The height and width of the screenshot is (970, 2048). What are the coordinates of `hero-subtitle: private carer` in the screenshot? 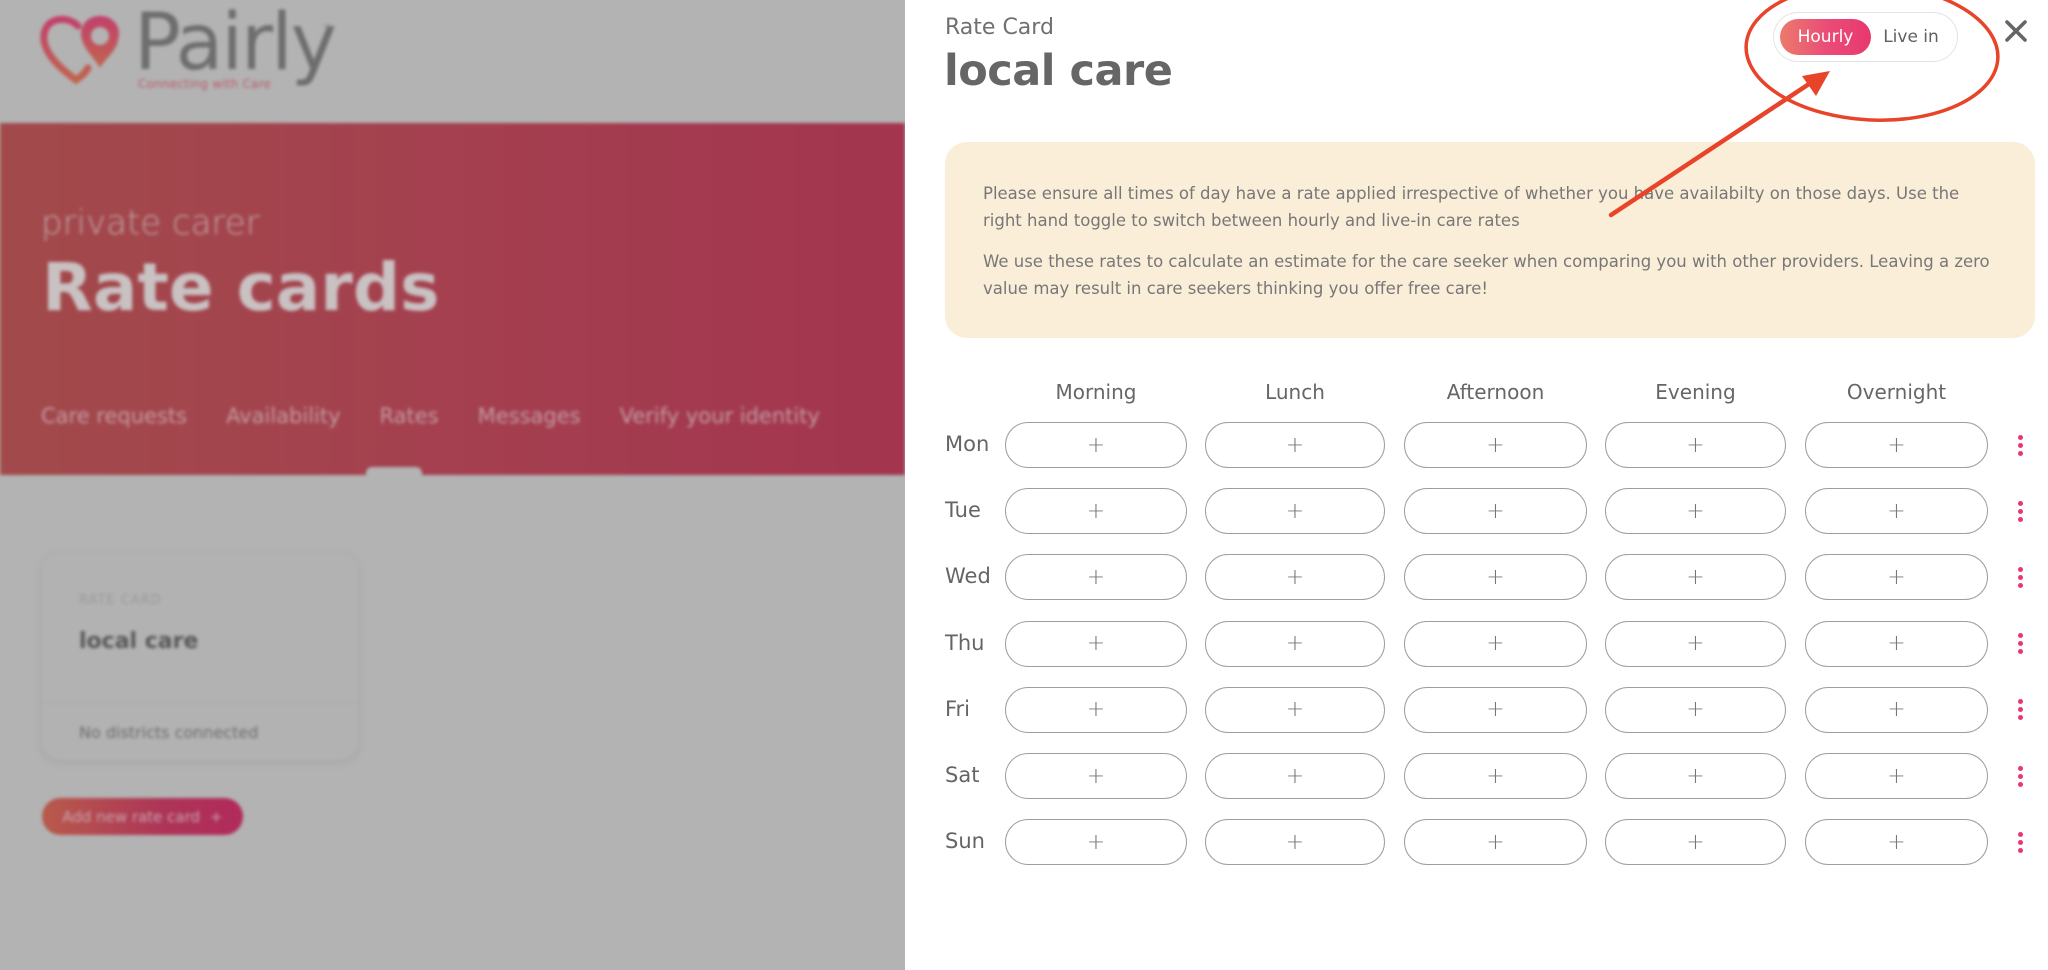 It's located at (150, 223).